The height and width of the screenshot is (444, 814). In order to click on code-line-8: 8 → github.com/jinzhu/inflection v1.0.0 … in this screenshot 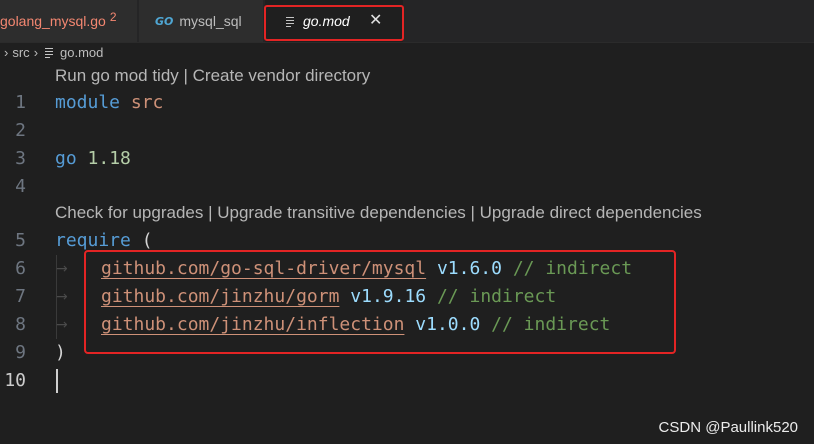, I will do `click(407, 325)`.